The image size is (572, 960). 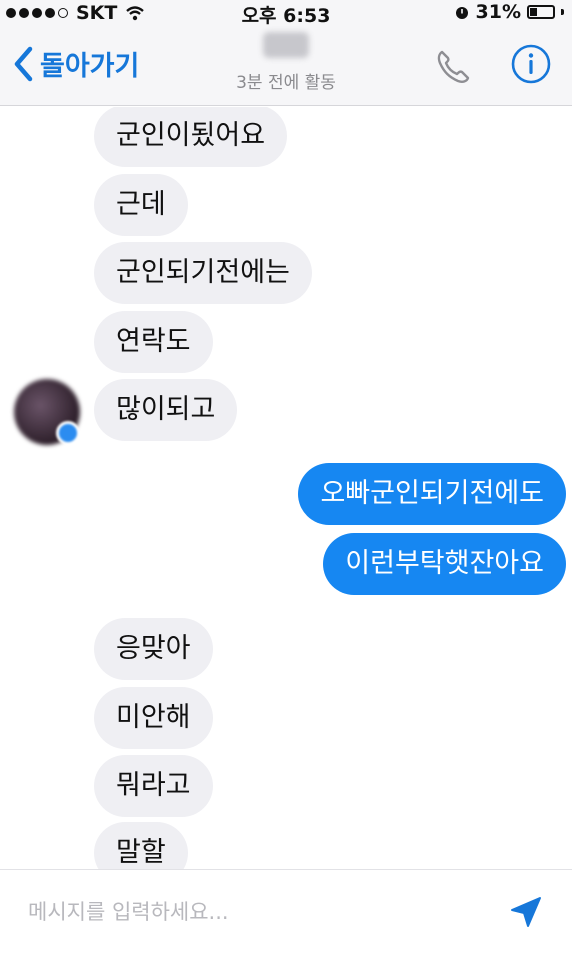 What do you see at coordinates (432, 494) in the screenshot?
I see `message-bubble-outgoing: 오빠군인되기전에도` at bounding box center [432, 494].